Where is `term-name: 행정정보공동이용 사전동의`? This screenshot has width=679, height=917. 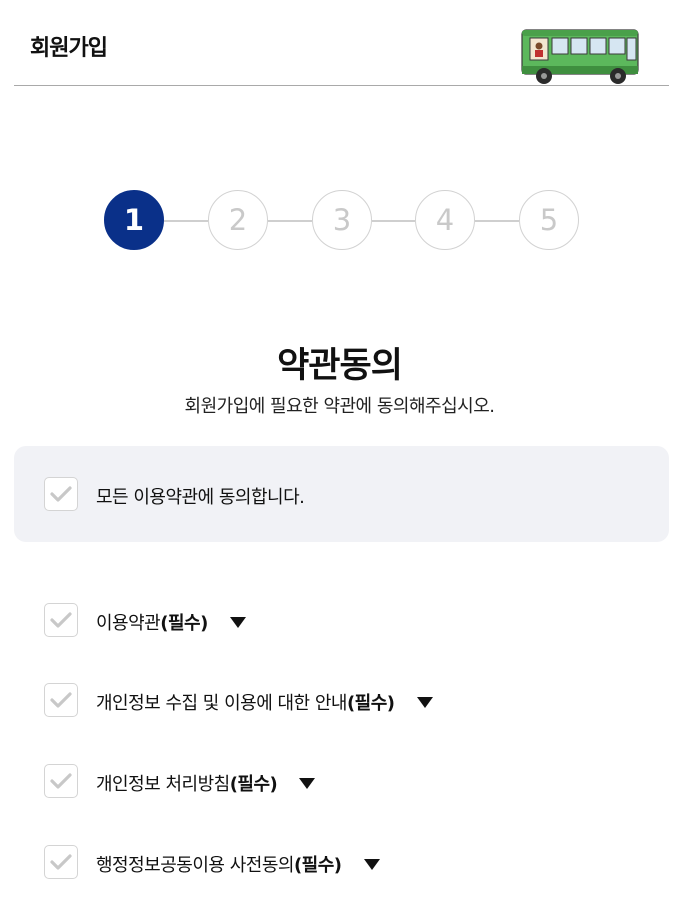
term-name: 행정정보공동이용 사전동의 is located at coordinates (195, 865).